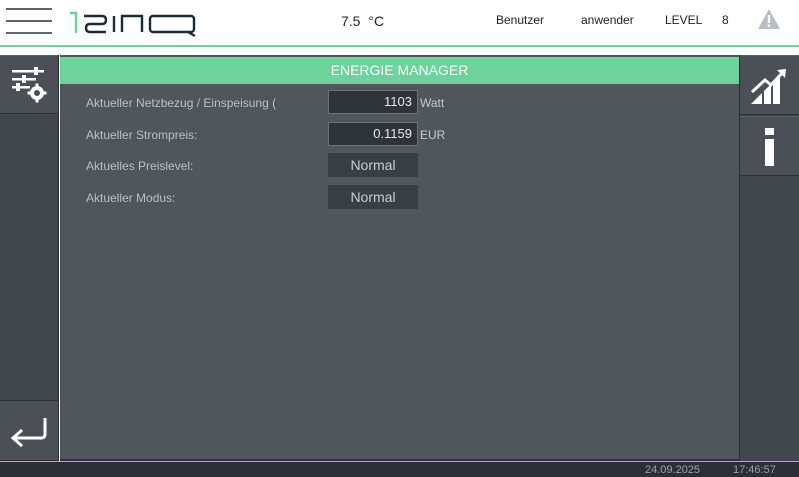  Describe the element at coordinates (399, 70) in the screenshot. I see `panel-title: ENERGIE MANAGER` at that location.